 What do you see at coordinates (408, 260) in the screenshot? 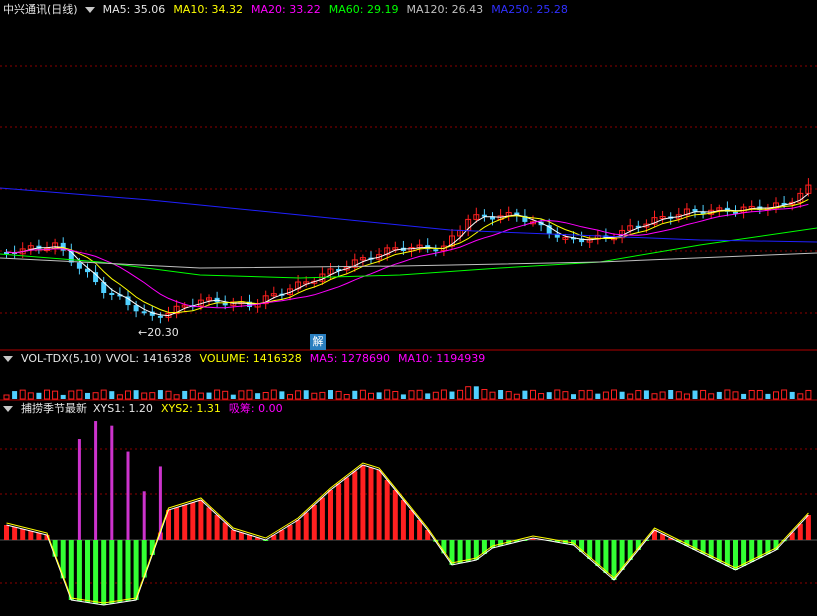
I see `ma120-line` at bounding box center [408, 260].